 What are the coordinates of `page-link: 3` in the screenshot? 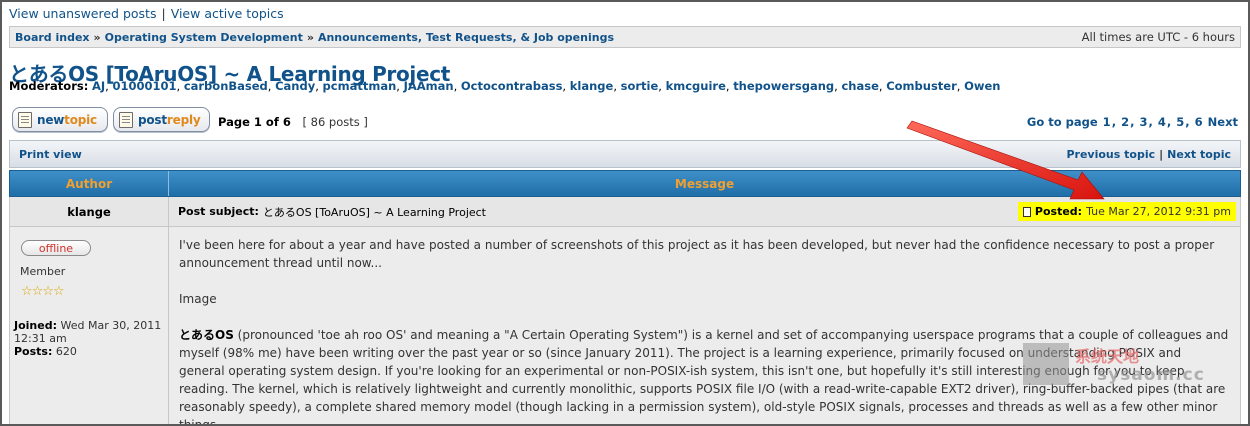 It's located at (1143, 122).